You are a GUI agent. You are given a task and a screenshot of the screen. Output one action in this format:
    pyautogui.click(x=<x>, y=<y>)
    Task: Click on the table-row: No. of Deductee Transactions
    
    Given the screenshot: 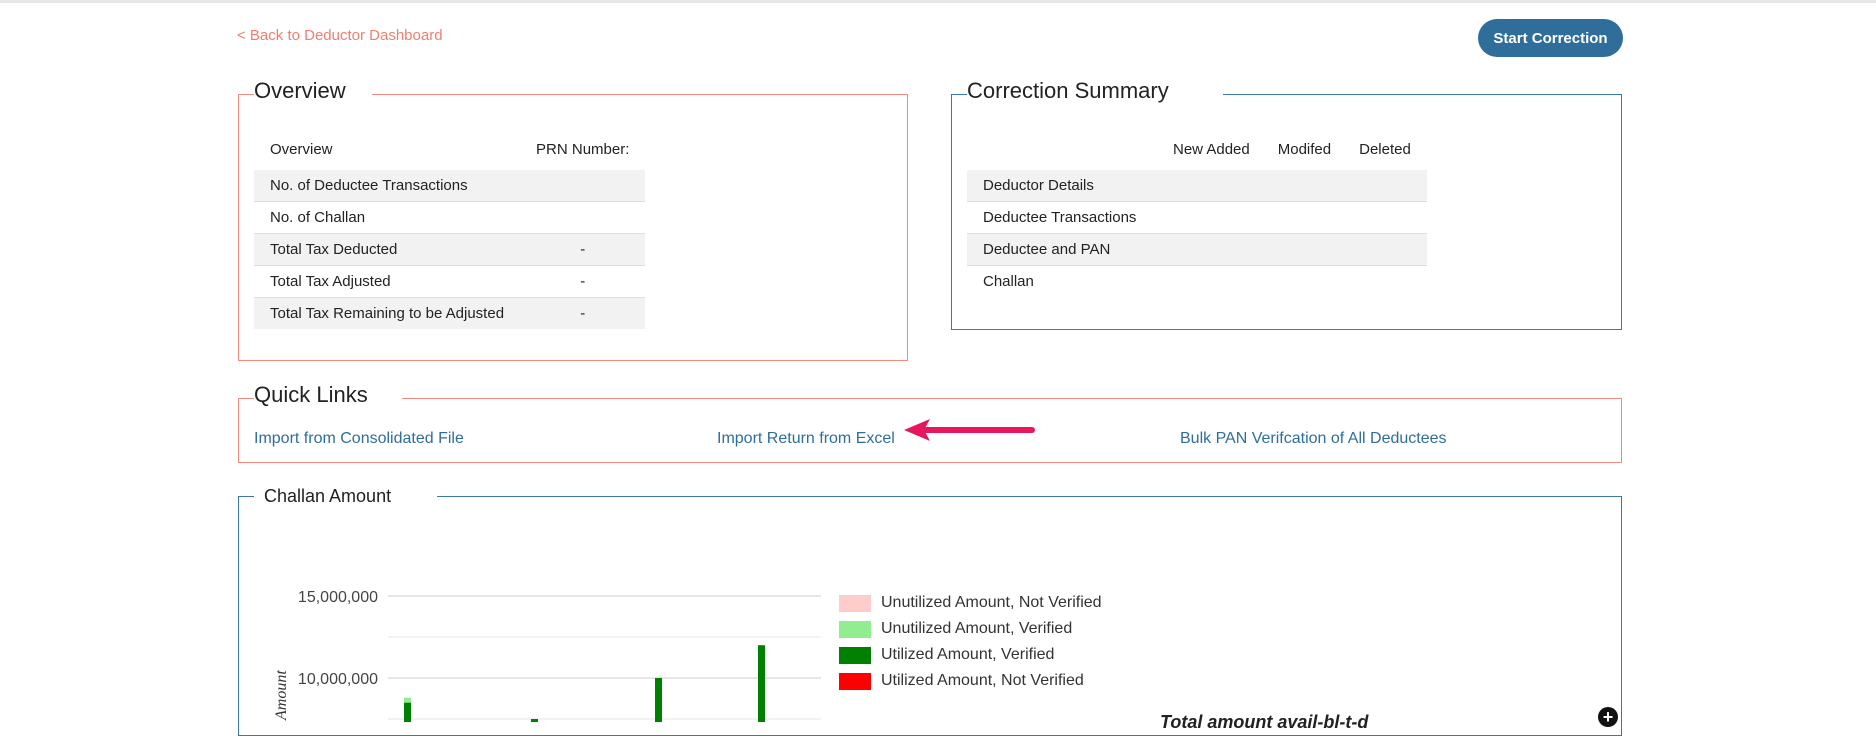 What is the action you would take?
    pyautogui.click(x=450, y=186)
    